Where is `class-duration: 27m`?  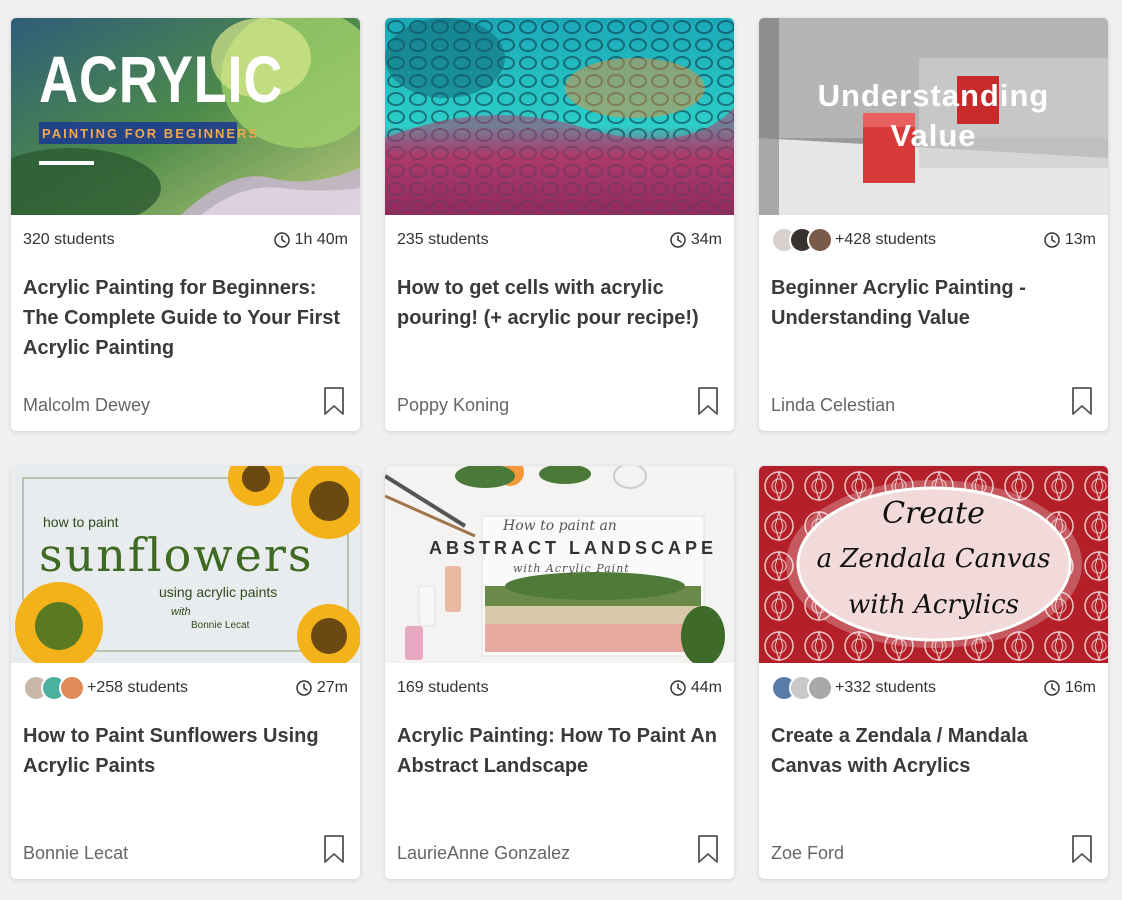
class-duration: 27m is located at coordinates (322, 688).